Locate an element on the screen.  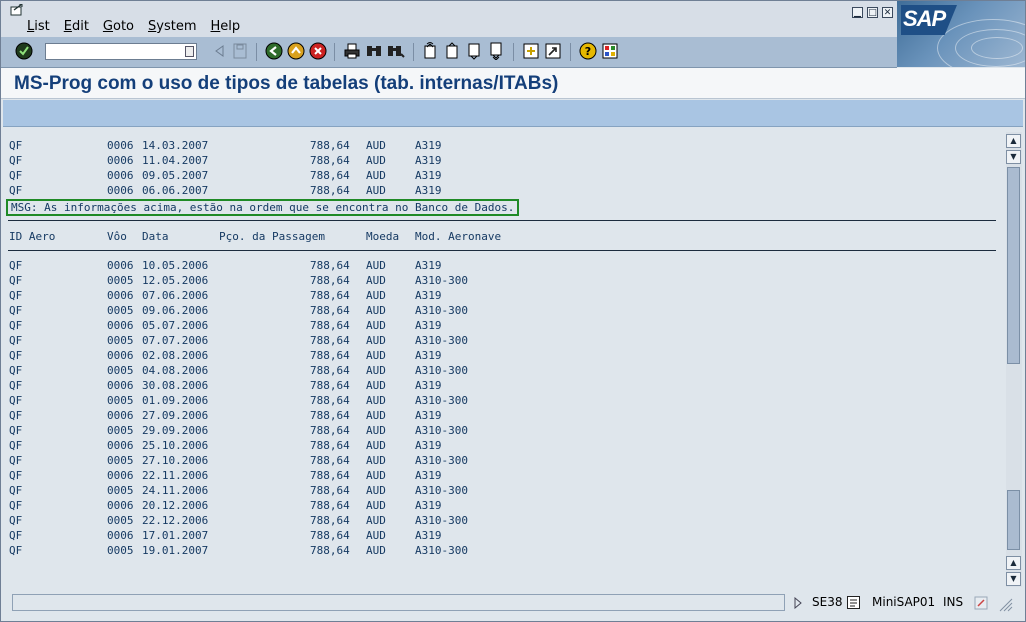
system-menu-icon is located at coordinates (17, 10).